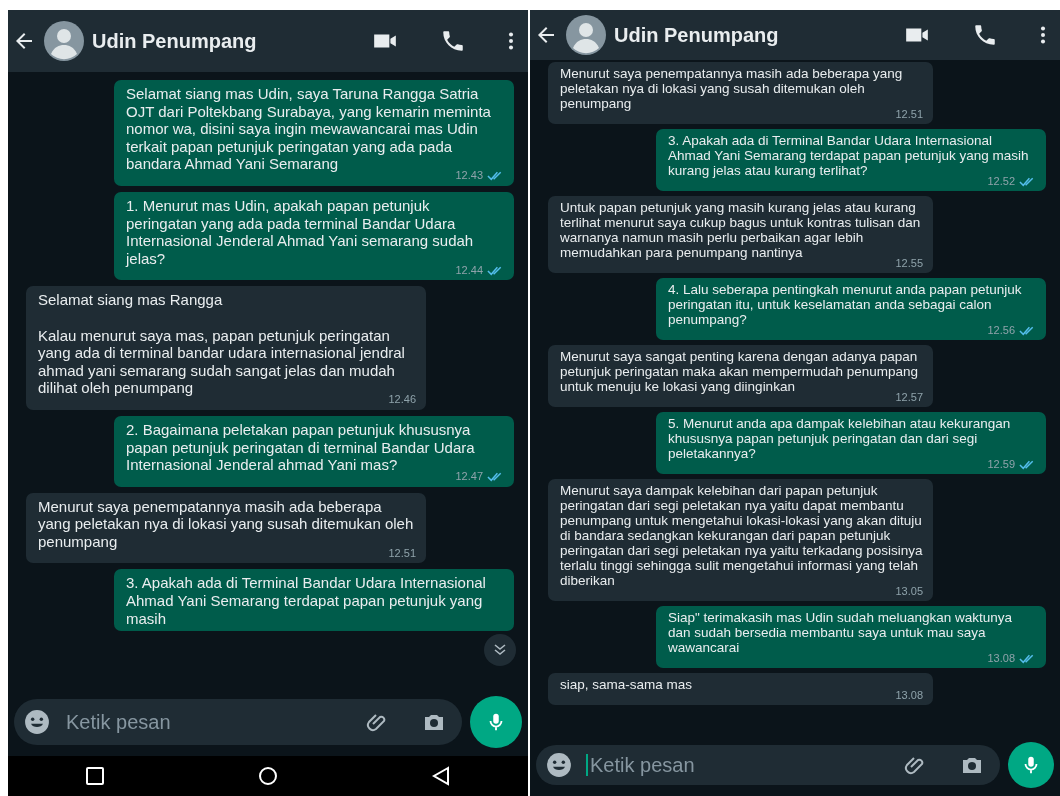  I want to click on double-chevron-icon, so click(500, 650).